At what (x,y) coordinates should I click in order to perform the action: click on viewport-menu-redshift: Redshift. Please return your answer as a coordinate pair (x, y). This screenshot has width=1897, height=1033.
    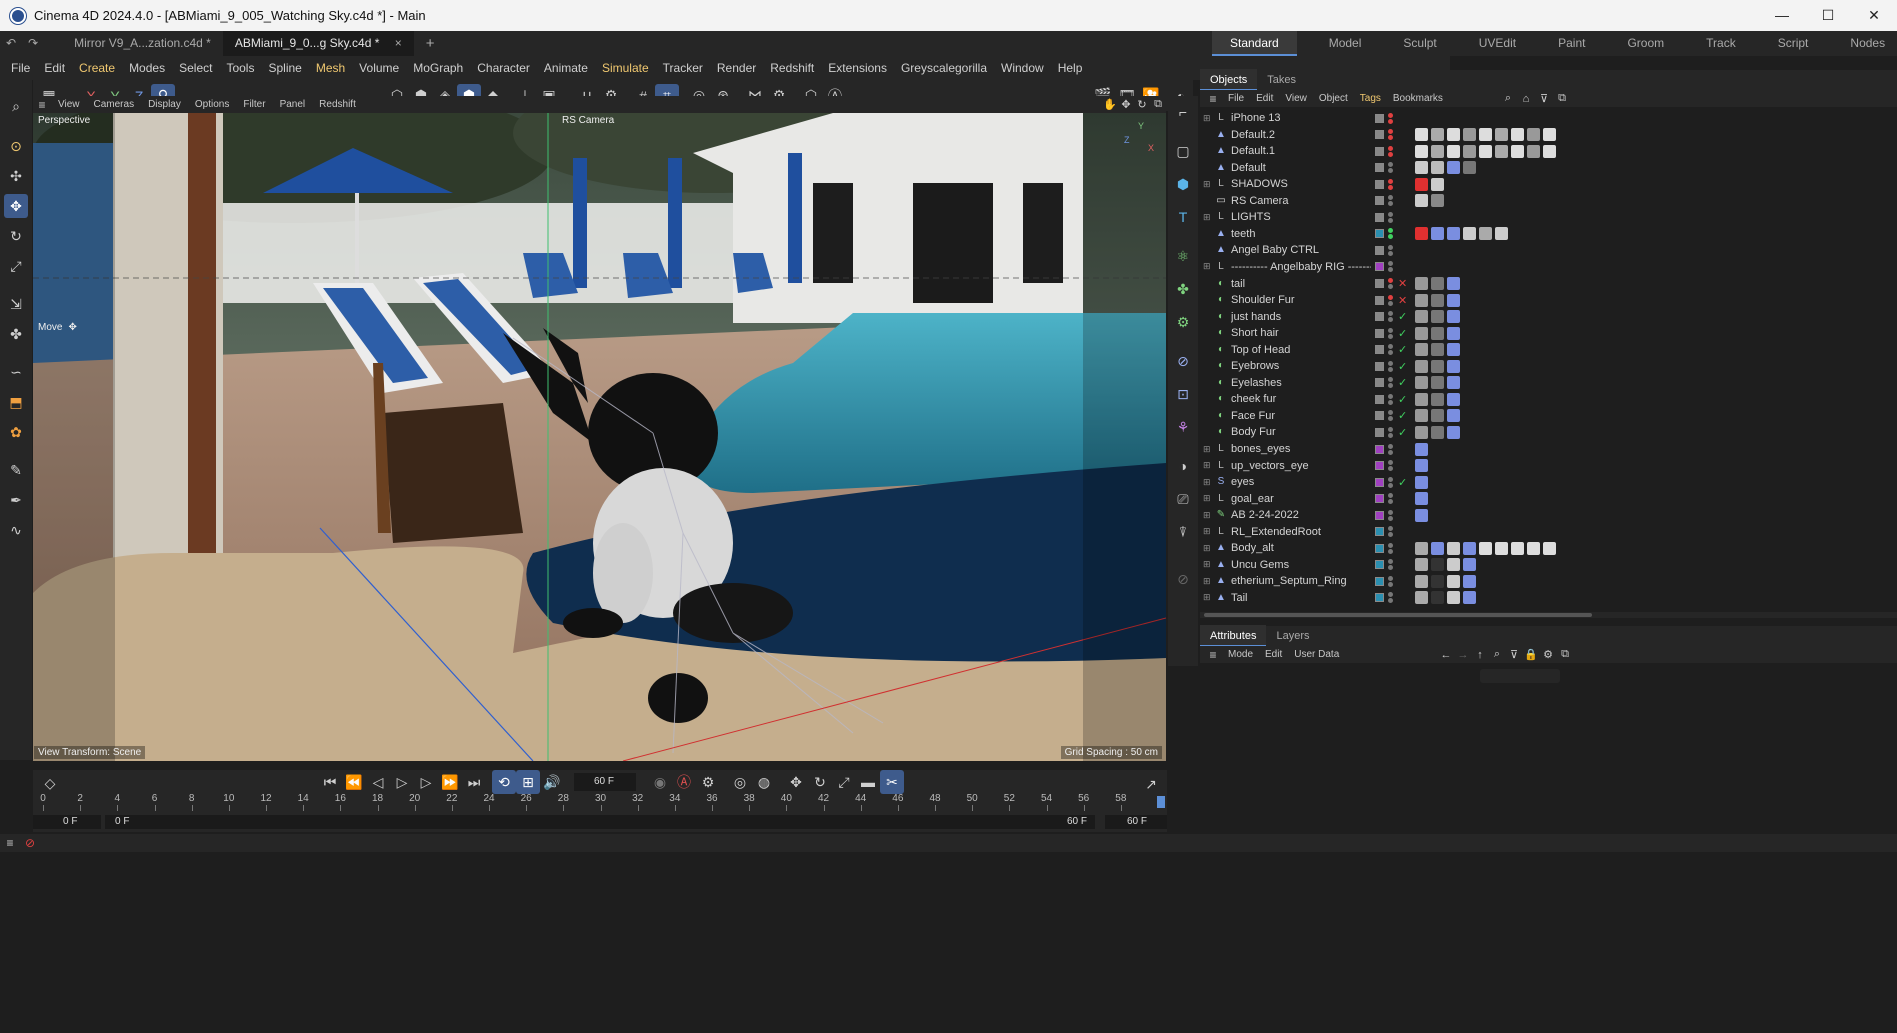
    Looking at the image, I should click on (337, 104).